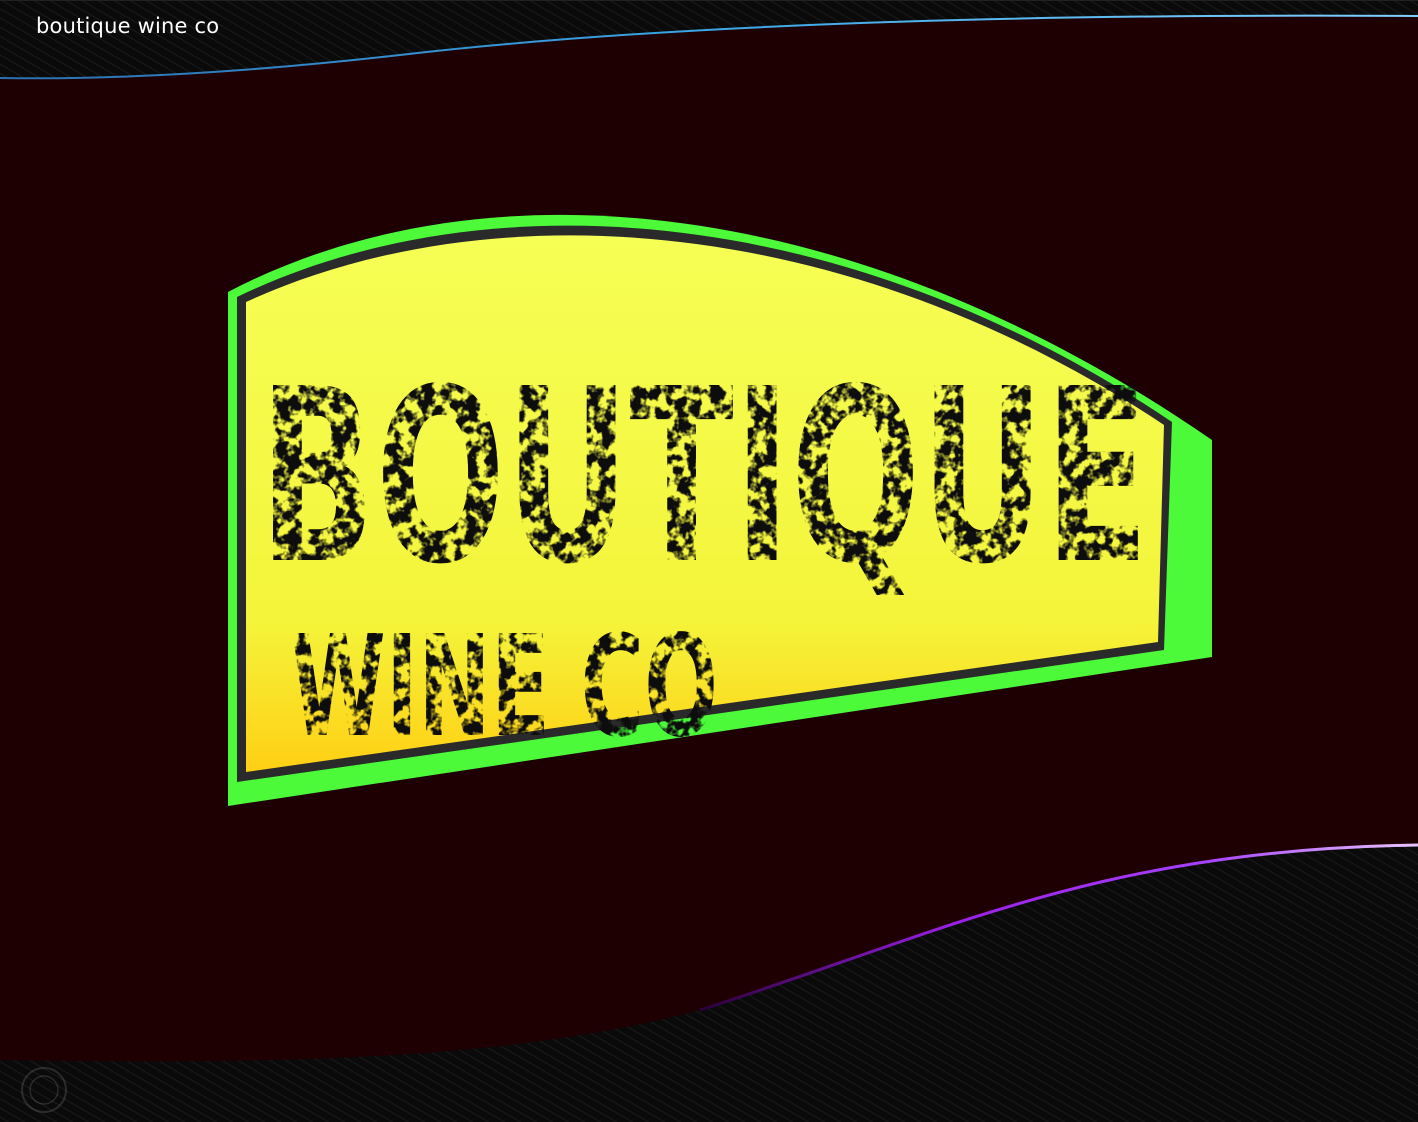 This screenshot has width=1418, height=1122. Describe the element at coordinates (709, 39) in the screenshot. I see `header-band` at that location.